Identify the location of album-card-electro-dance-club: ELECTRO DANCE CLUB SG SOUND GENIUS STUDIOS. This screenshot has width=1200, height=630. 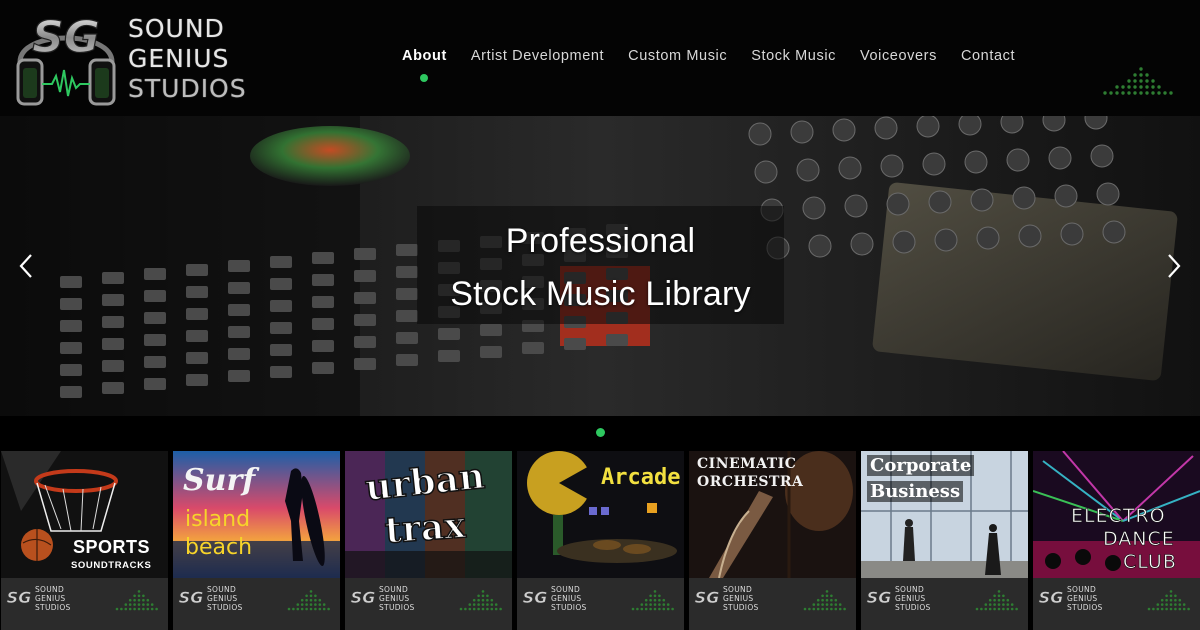
(1116, 540).